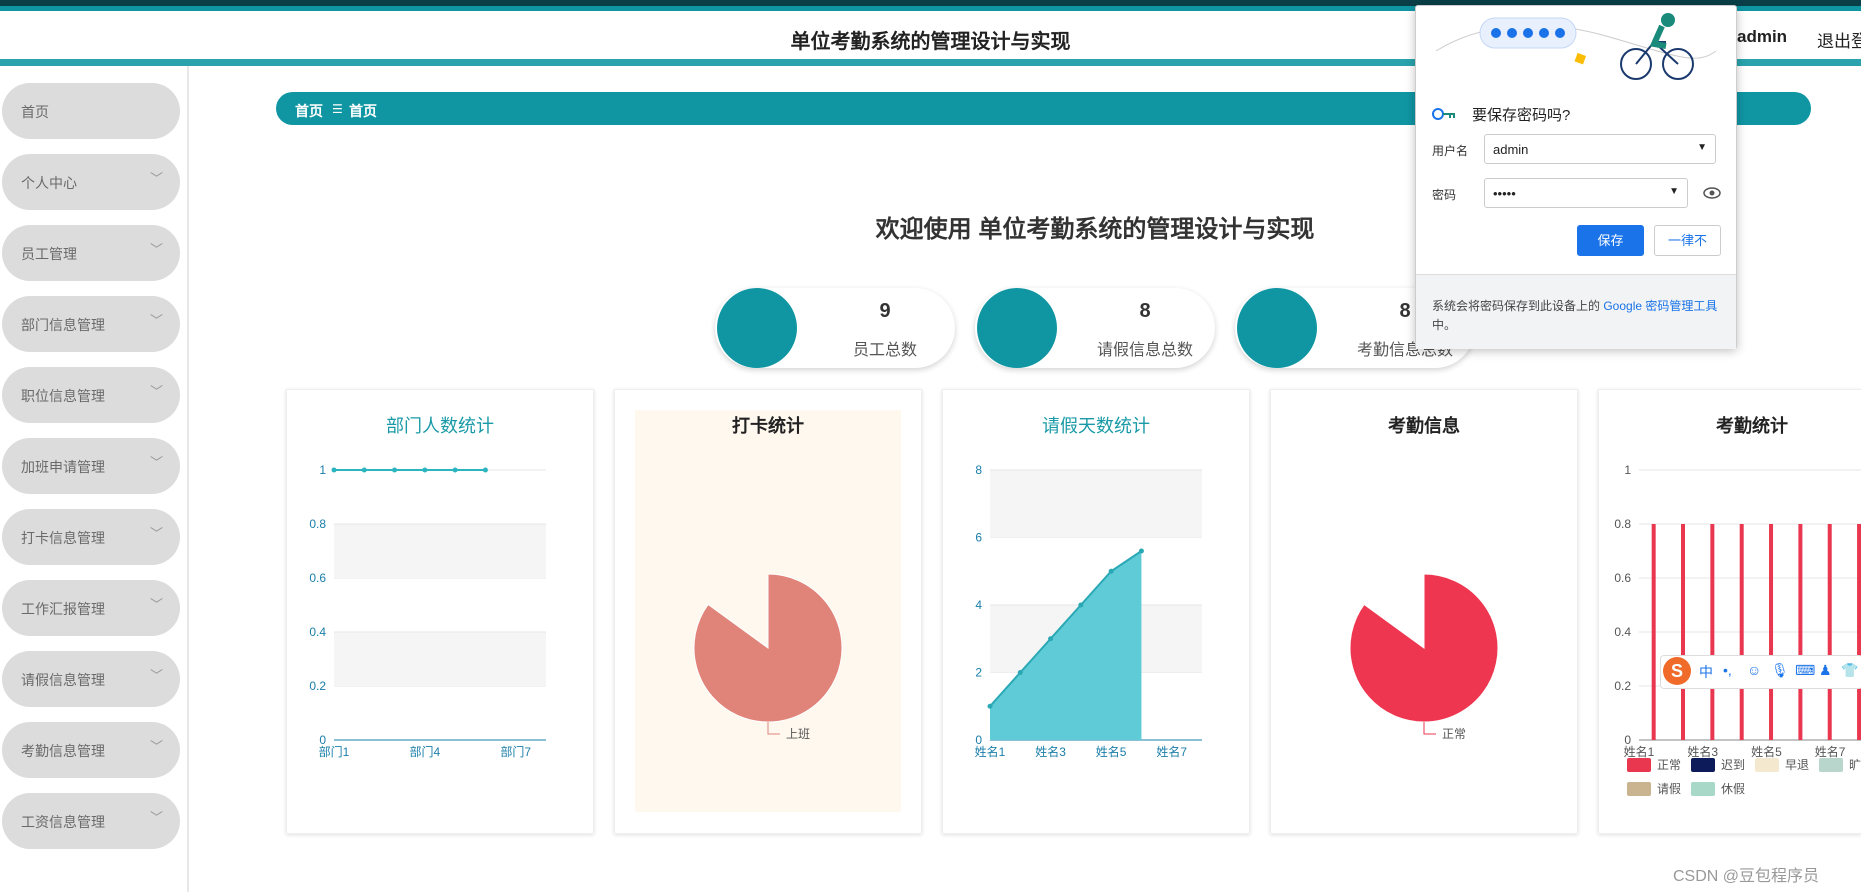 This screenshot has height=892, width=1861. What do you see at coordinates (1660, 306) in the screenshot?
I see `password-manager-link: Google 密码管理工具` at bounding box center [1660, 306].